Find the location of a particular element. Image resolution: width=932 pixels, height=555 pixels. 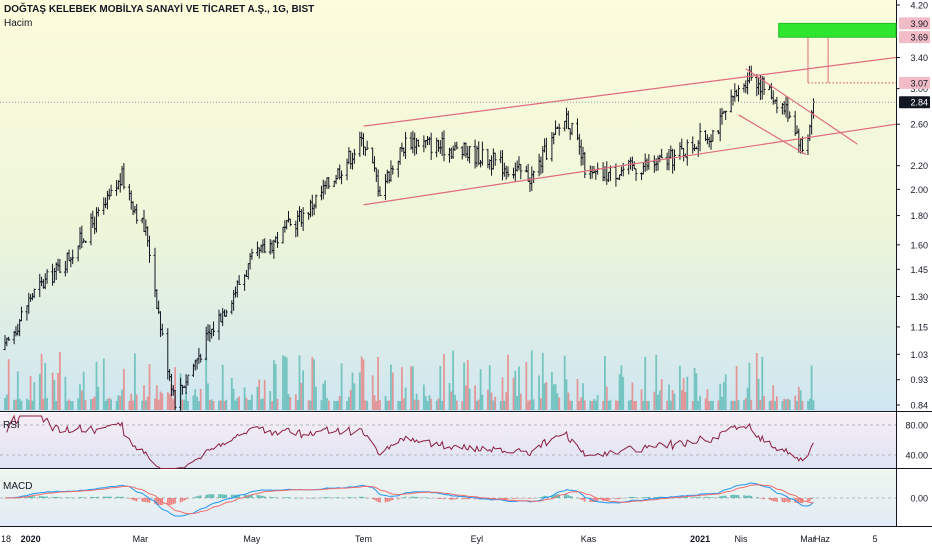

time-label-10: Haz is located at coordinates (822, 539).